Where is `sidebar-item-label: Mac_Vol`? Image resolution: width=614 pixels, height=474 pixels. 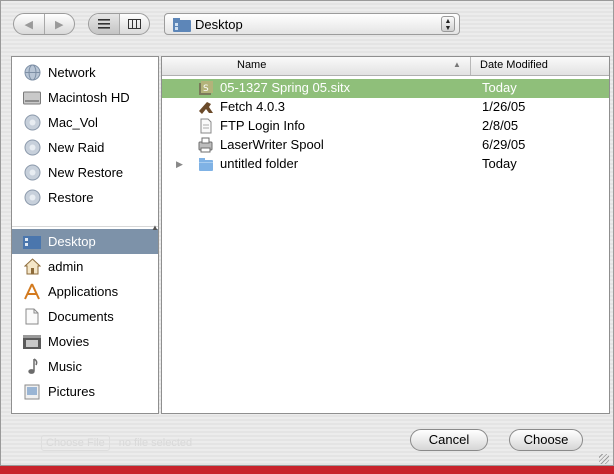 sidebar-item-label: Mac_Vol is located at coordinates (73, 122).